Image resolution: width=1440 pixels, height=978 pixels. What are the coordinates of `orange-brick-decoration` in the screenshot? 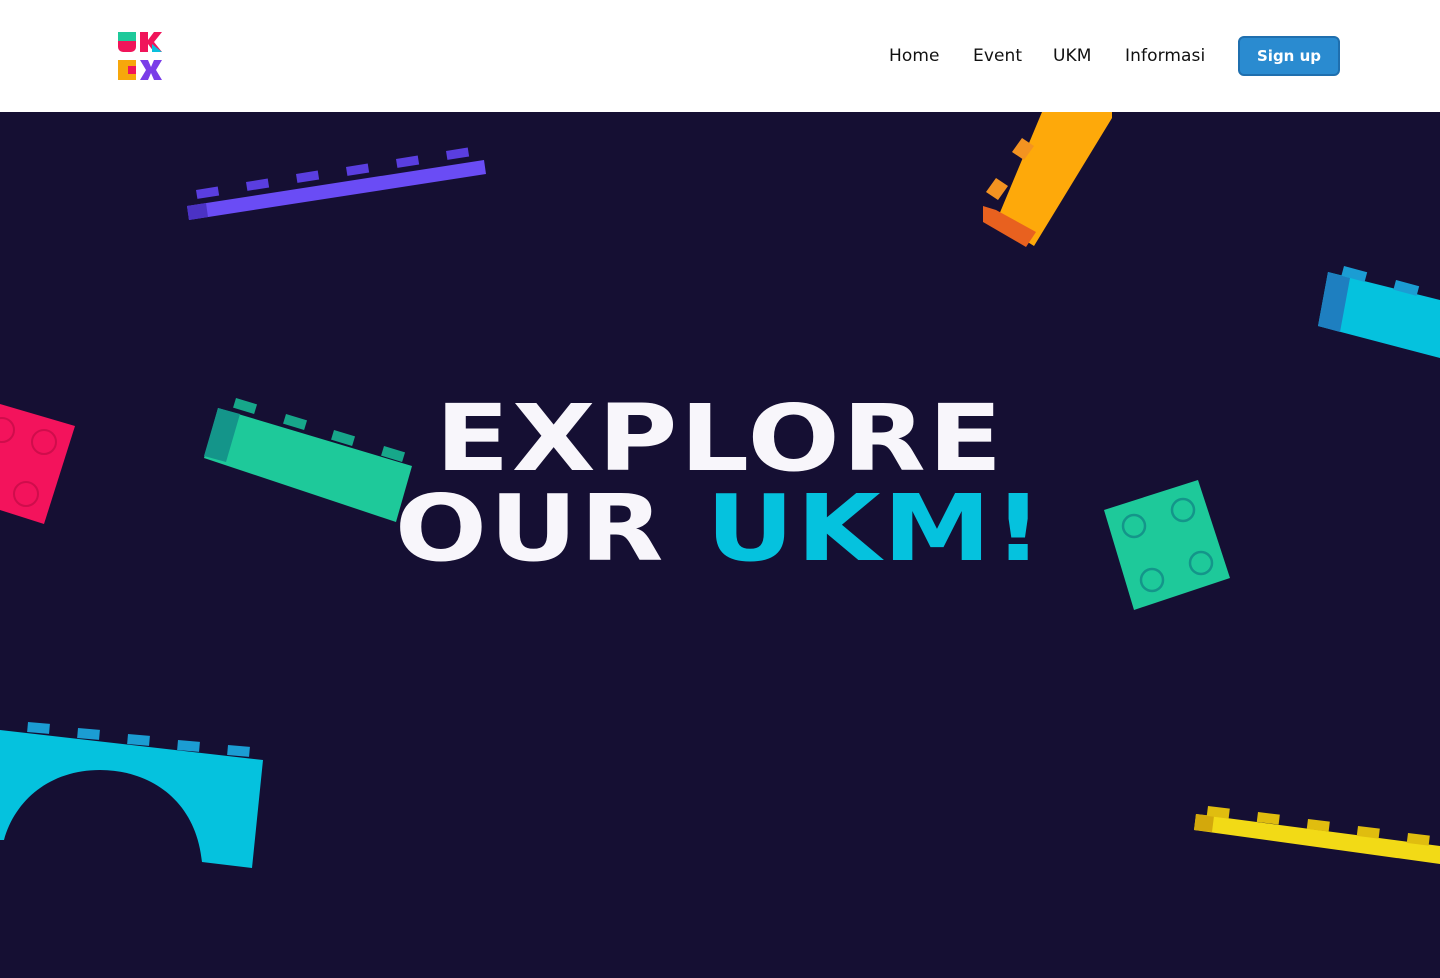 It's located at (1047, 179).